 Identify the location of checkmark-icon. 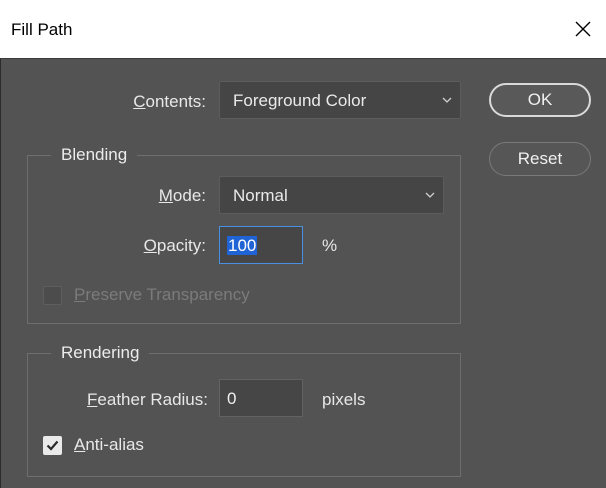
(52, 445).